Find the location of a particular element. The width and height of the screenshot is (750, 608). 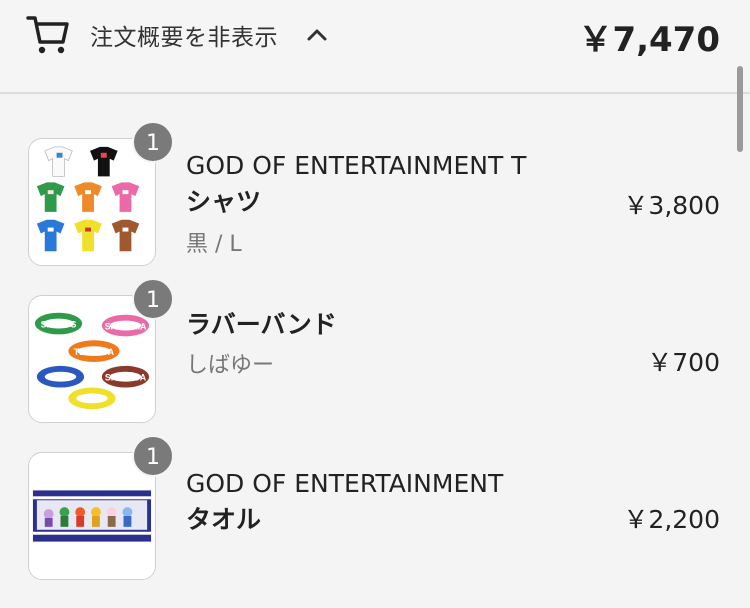

tshirt-grid is located at coordinates (88, 199).